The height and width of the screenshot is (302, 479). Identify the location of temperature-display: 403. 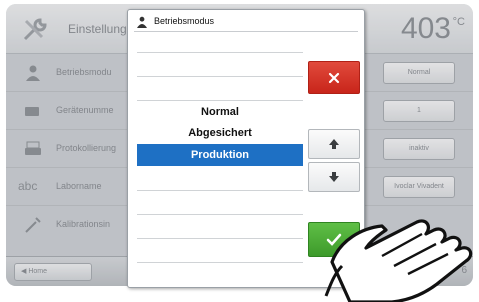
(425, 28).